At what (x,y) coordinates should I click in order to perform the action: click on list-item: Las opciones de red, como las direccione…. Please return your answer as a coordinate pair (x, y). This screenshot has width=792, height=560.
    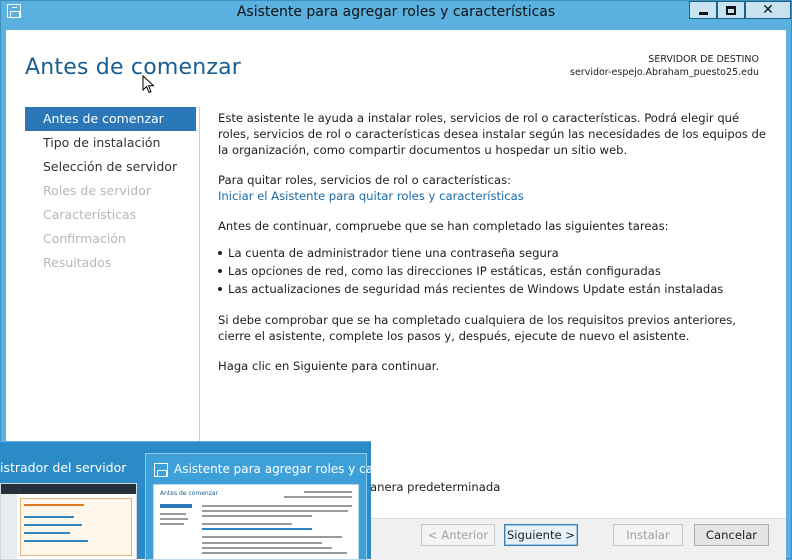
    Looking at the image, I should click on (494, 271).